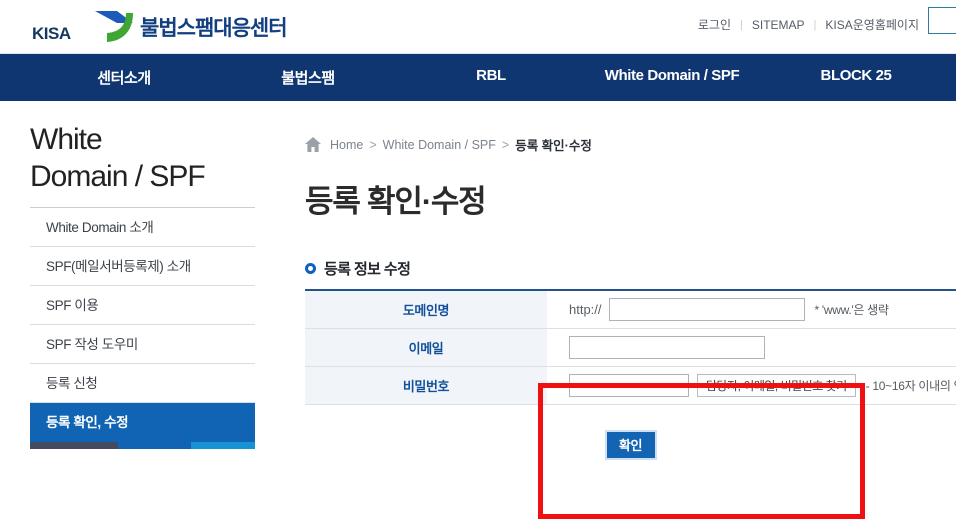 This screenshot has height=519, width=956. Describe the element at coordinates (706, 309) in the screenshot. I see `domain-input` at that location.